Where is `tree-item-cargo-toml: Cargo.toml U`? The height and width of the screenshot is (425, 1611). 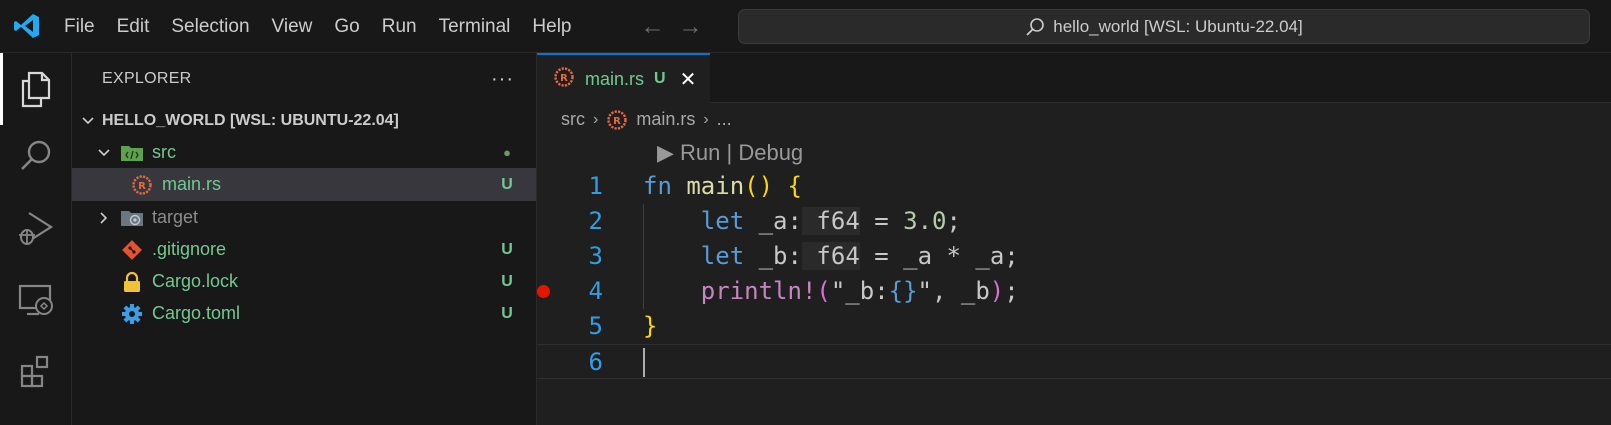
tree-item-cargo-toml: Cargo.toml U is located at coordinates (304, 313).